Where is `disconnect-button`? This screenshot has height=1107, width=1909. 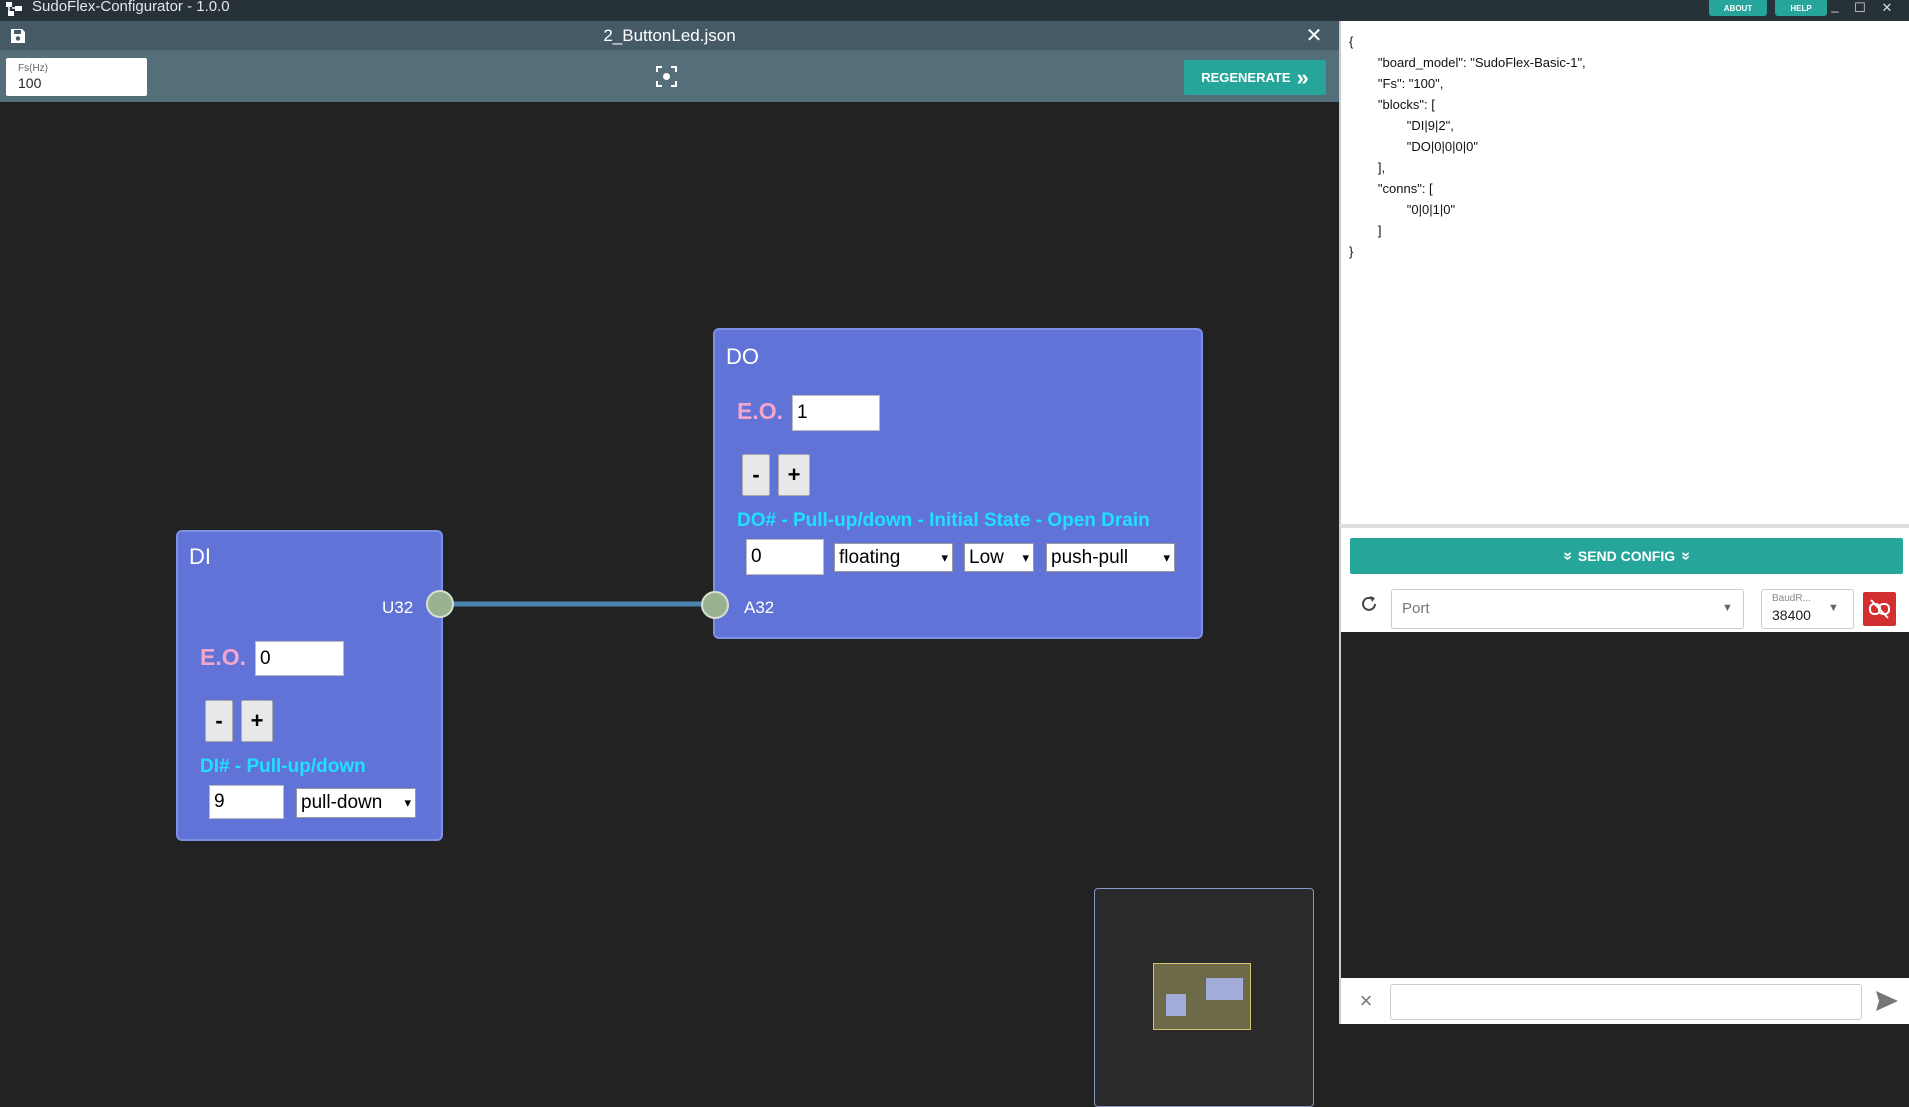 disconnect-button is located at coordinates (1879, 609).